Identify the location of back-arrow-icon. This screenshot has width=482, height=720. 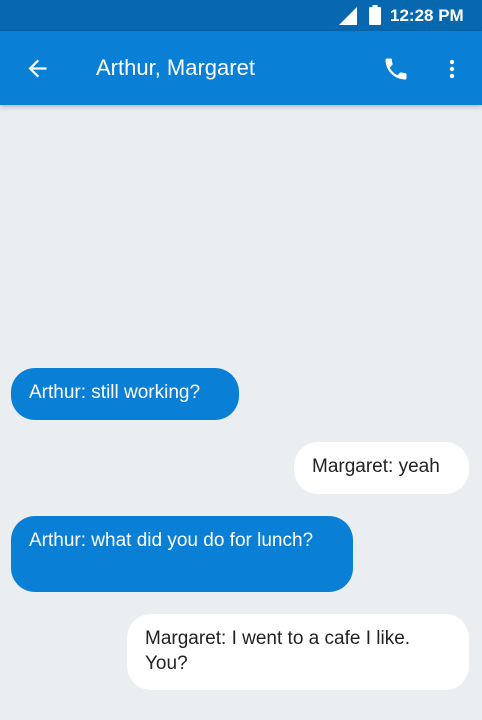
(37, 68).